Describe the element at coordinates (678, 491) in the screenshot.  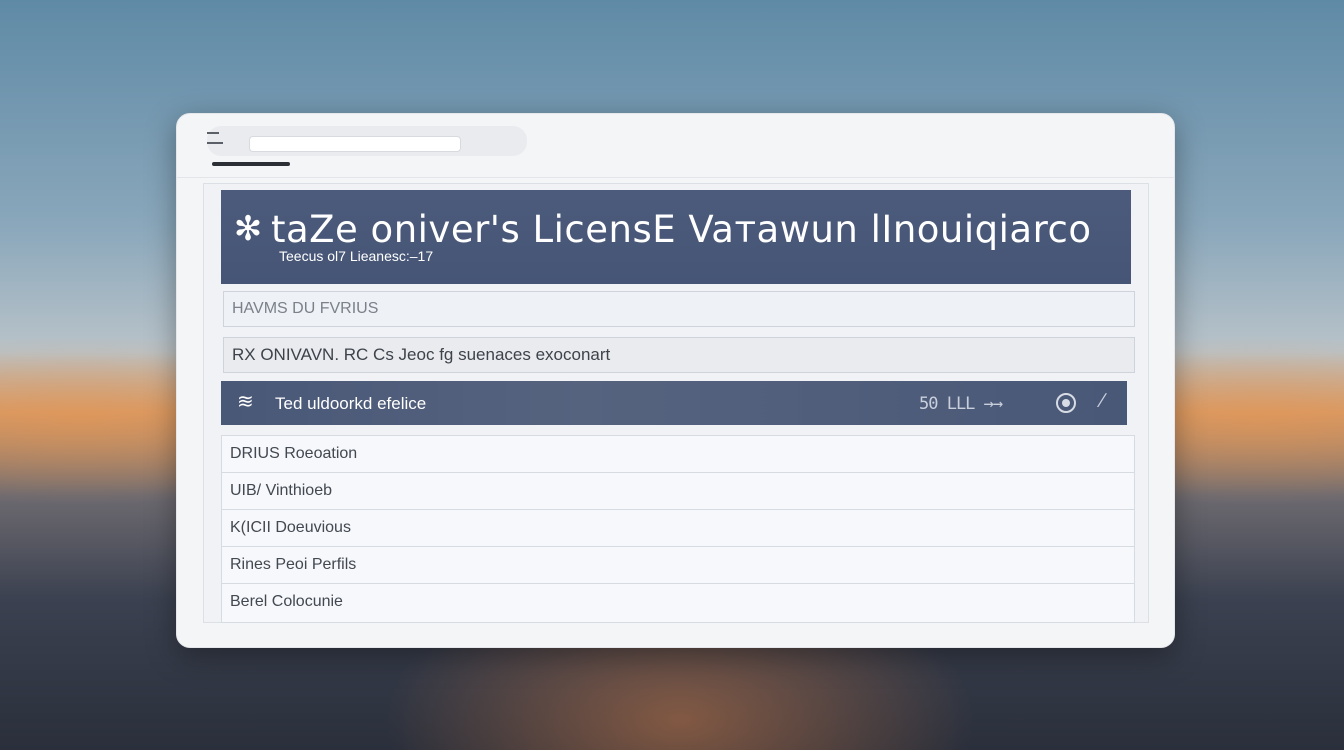
I see `list-item: UIB/ Vinthioeb` at that location.